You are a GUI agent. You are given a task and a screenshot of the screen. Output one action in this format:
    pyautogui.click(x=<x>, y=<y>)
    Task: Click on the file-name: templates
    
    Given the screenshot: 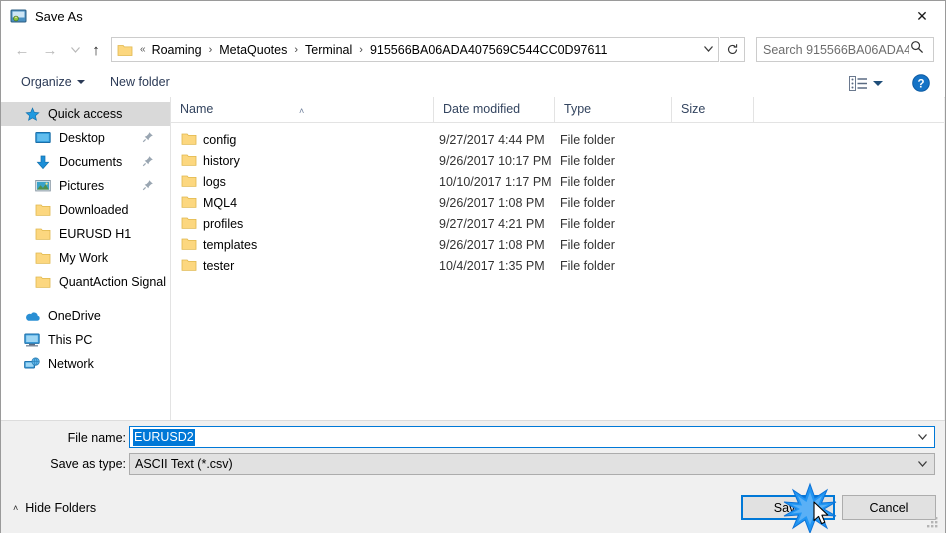 What is the action you would take?
    pyautogui.click(x=230, y=245)
    